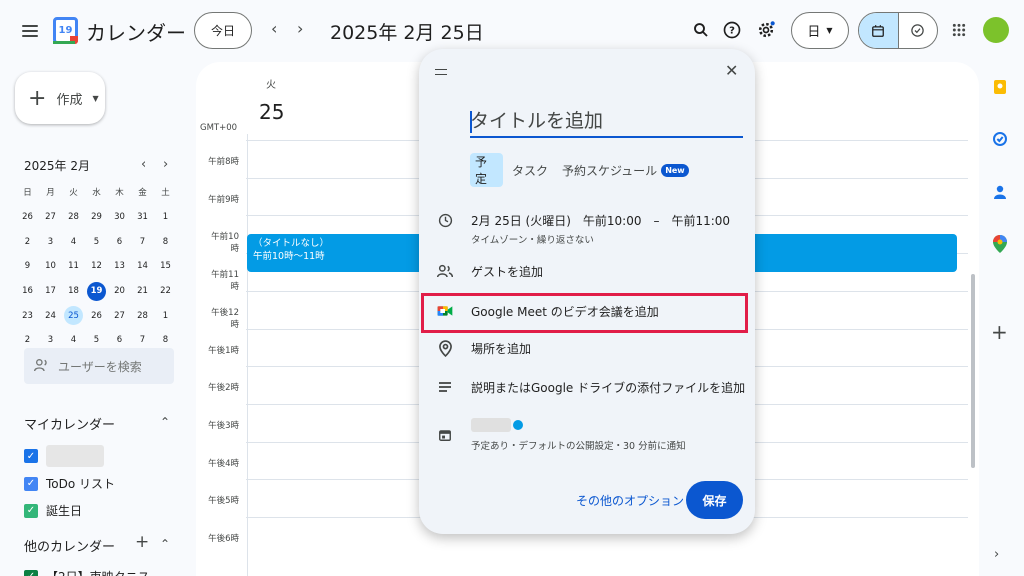  Describe the element at coordinates (73, 291) in the screenshot. I see `mini-day-cell: 18` at that location.